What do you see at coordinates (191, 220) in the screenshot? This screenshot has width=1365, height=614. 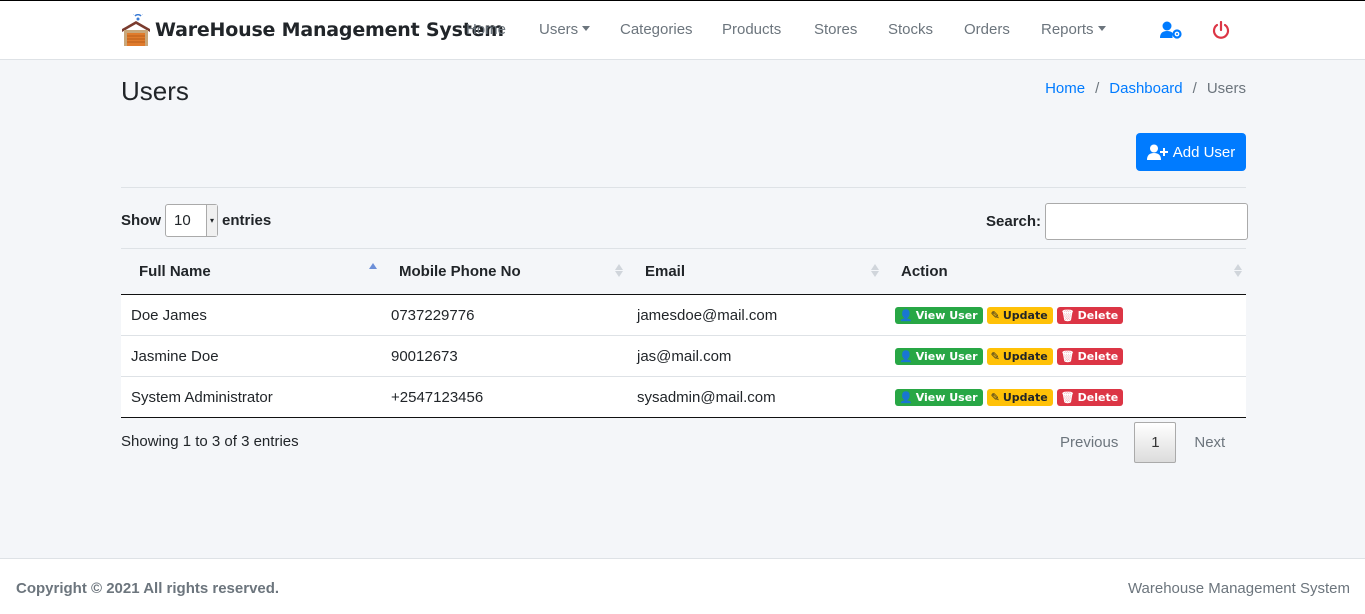 I see `page-length-select: 10 ▾` at bounding box center [191, 220].